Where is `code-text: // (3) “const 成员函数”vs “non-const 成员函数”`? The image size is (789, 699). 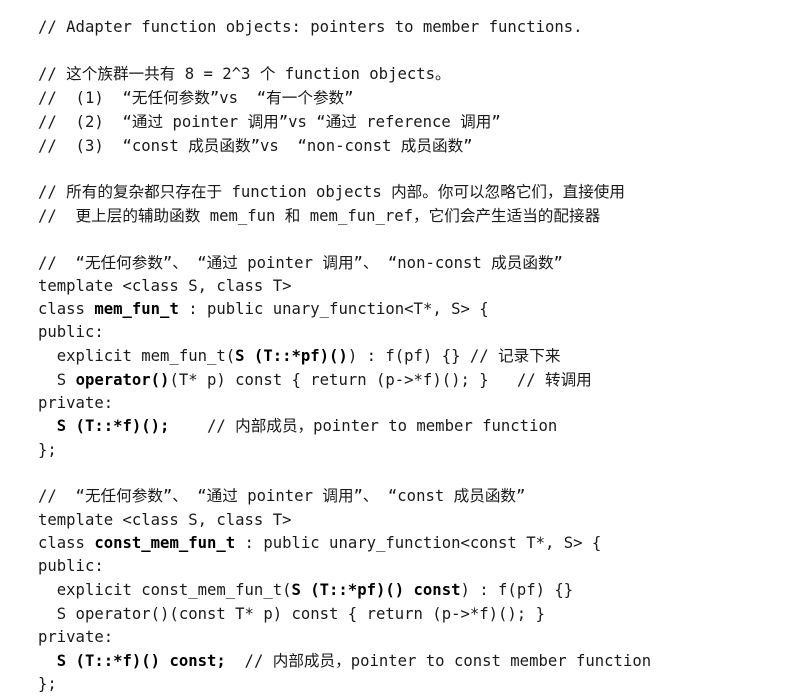 code-text: // (3) “const 成员函数”vs “non-const 成员函数” is located at coordinates (255, 146).